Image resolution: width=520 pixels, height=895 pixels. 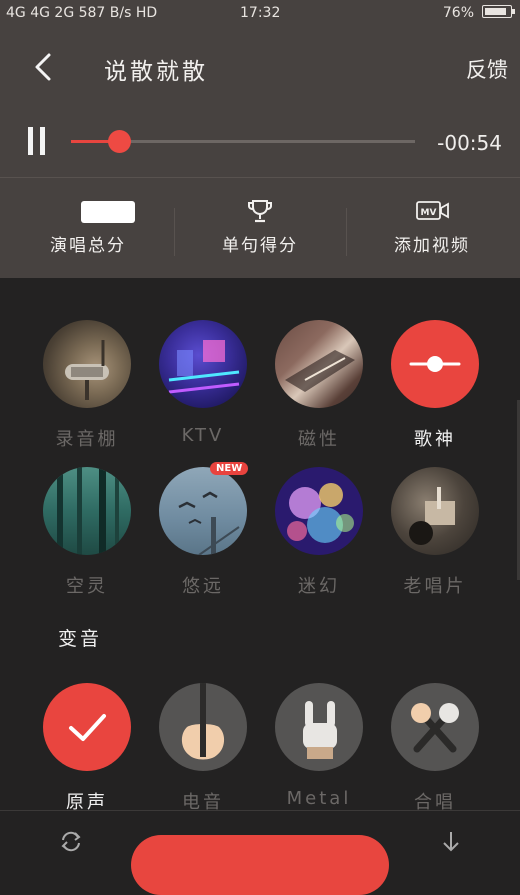 I want to click on effect-ktv: KTV, so click(x=203, y=383).